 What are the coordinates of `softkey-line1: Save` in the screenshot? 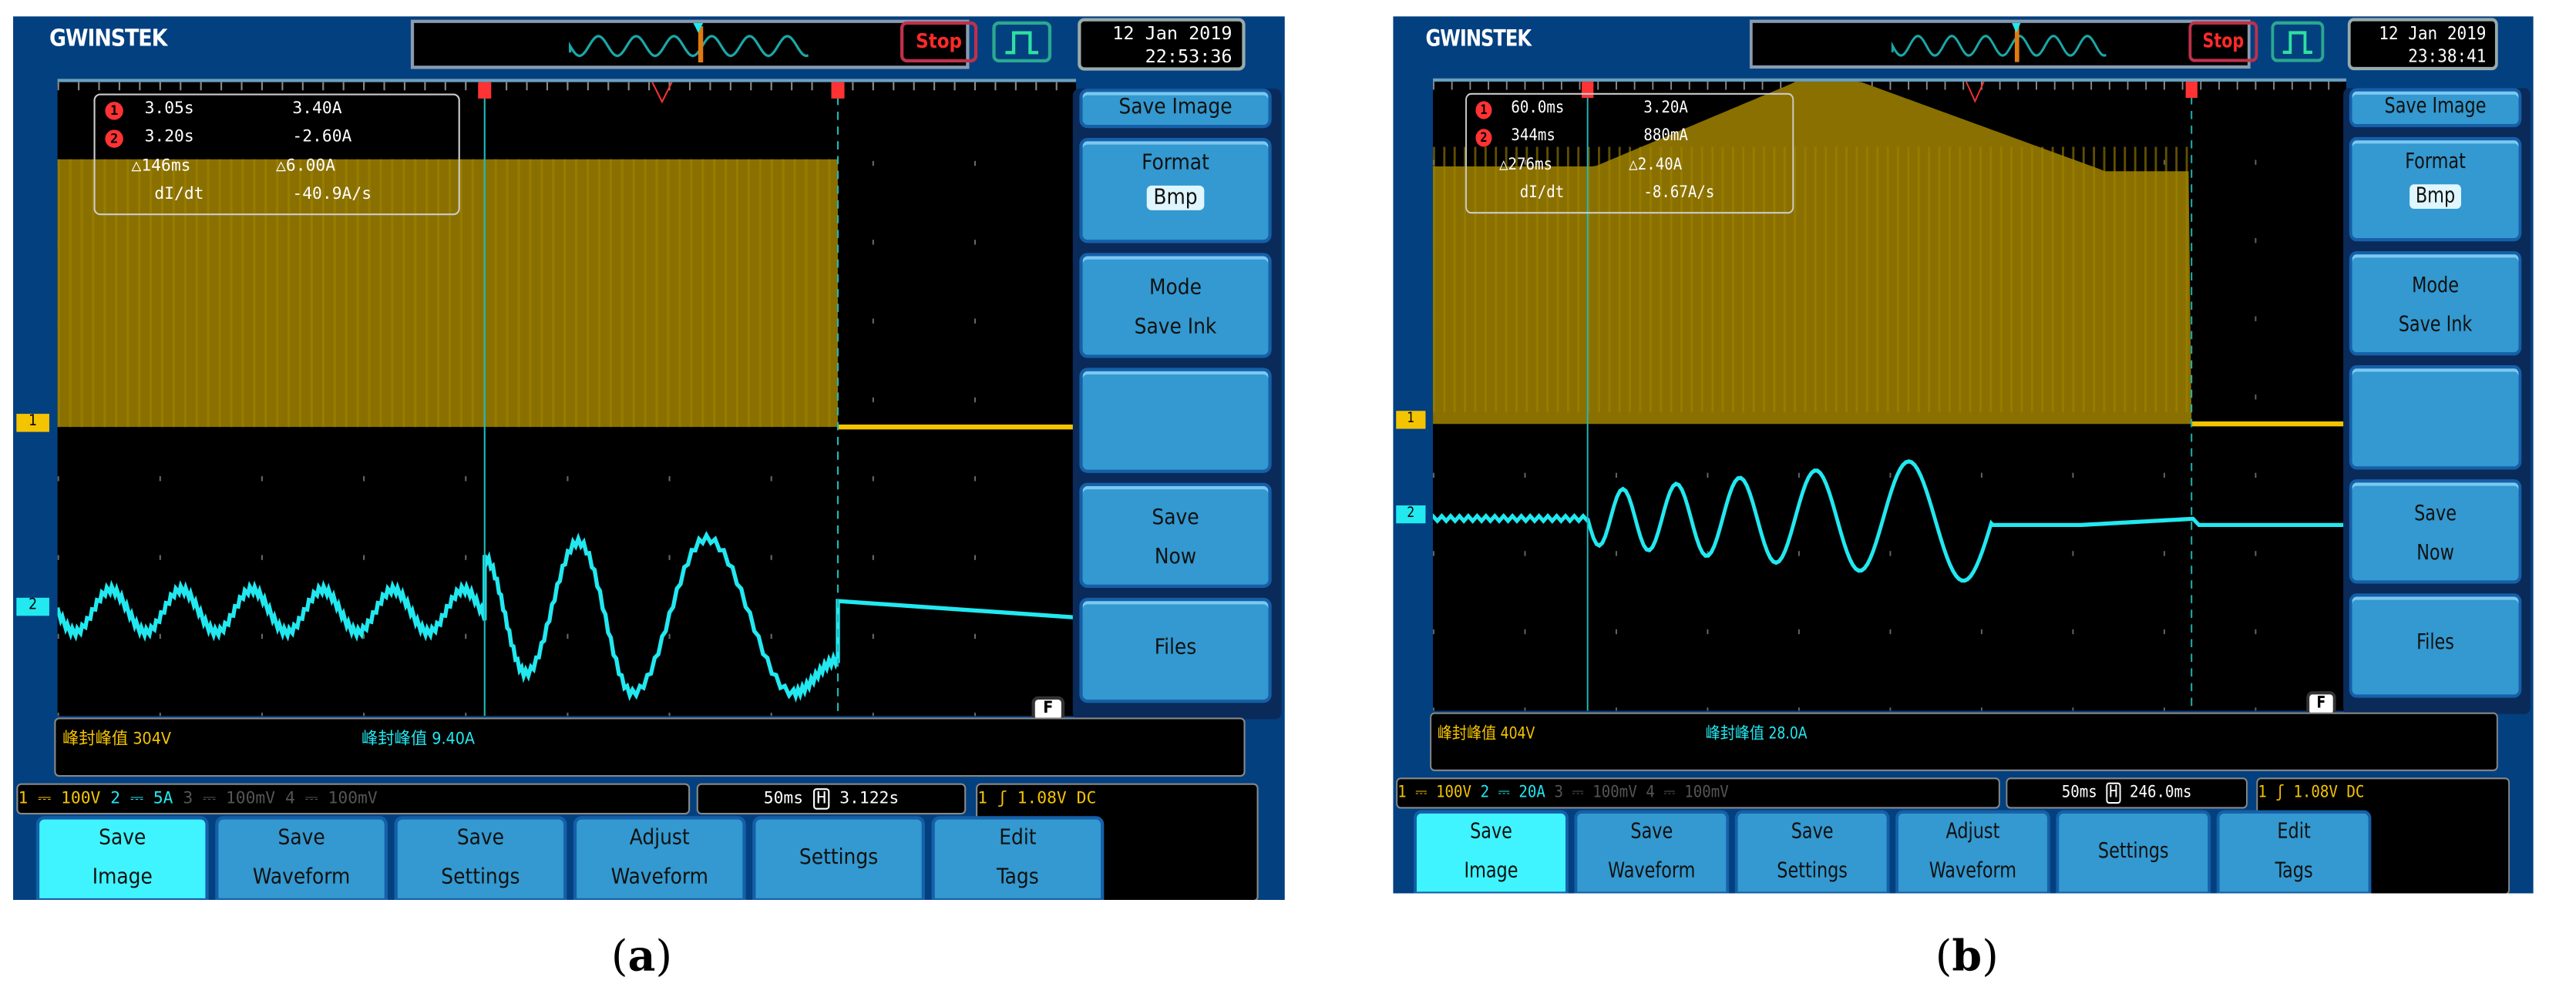 It's located at (122, 840).